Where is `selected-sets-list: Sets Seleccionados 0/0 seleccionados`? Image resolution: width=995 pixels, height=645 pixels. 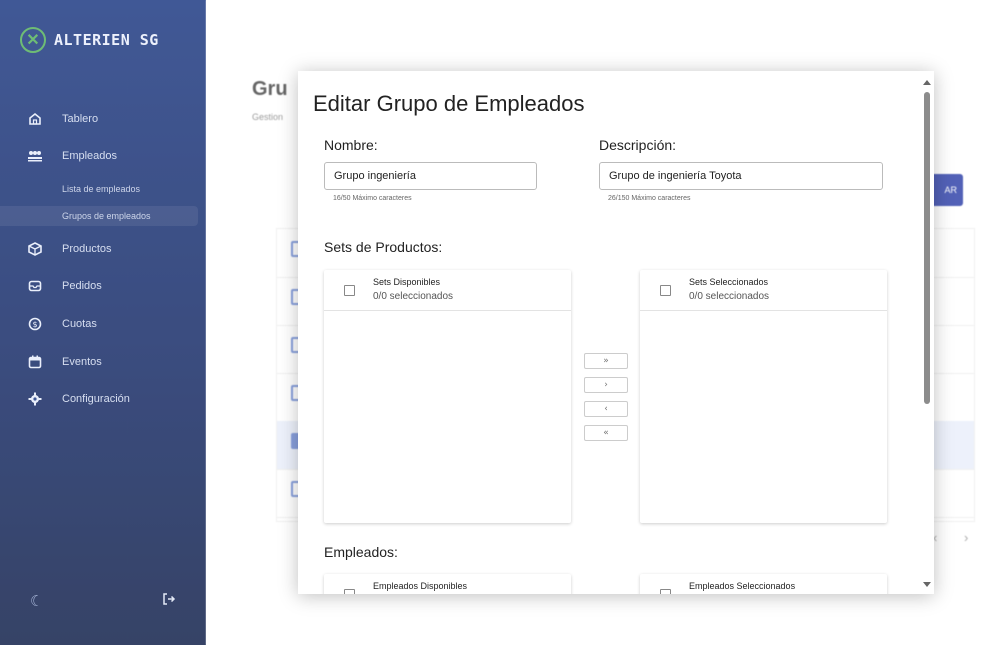
selected-sets-list: Sets Seleccionados 0/0 seleccionados is located at coordinates (763, 396).